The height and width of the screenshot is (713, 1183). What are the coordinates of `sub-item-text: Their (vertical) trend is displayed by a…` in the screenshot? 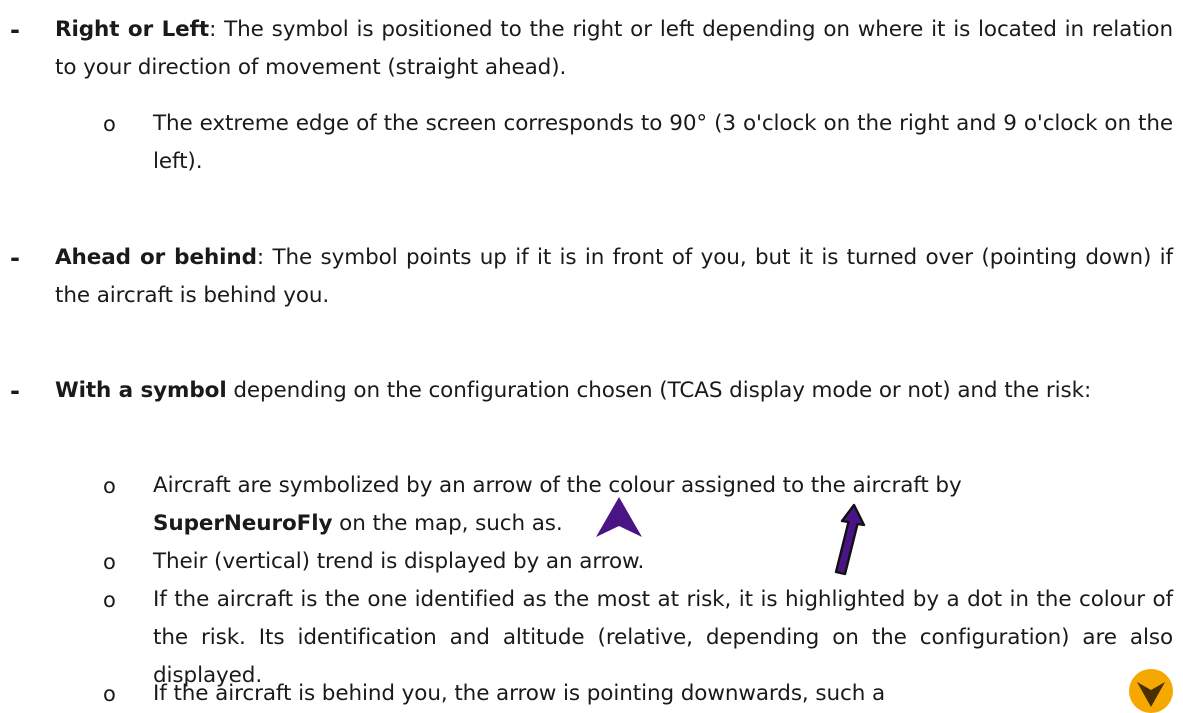 It's located at (399, 561).